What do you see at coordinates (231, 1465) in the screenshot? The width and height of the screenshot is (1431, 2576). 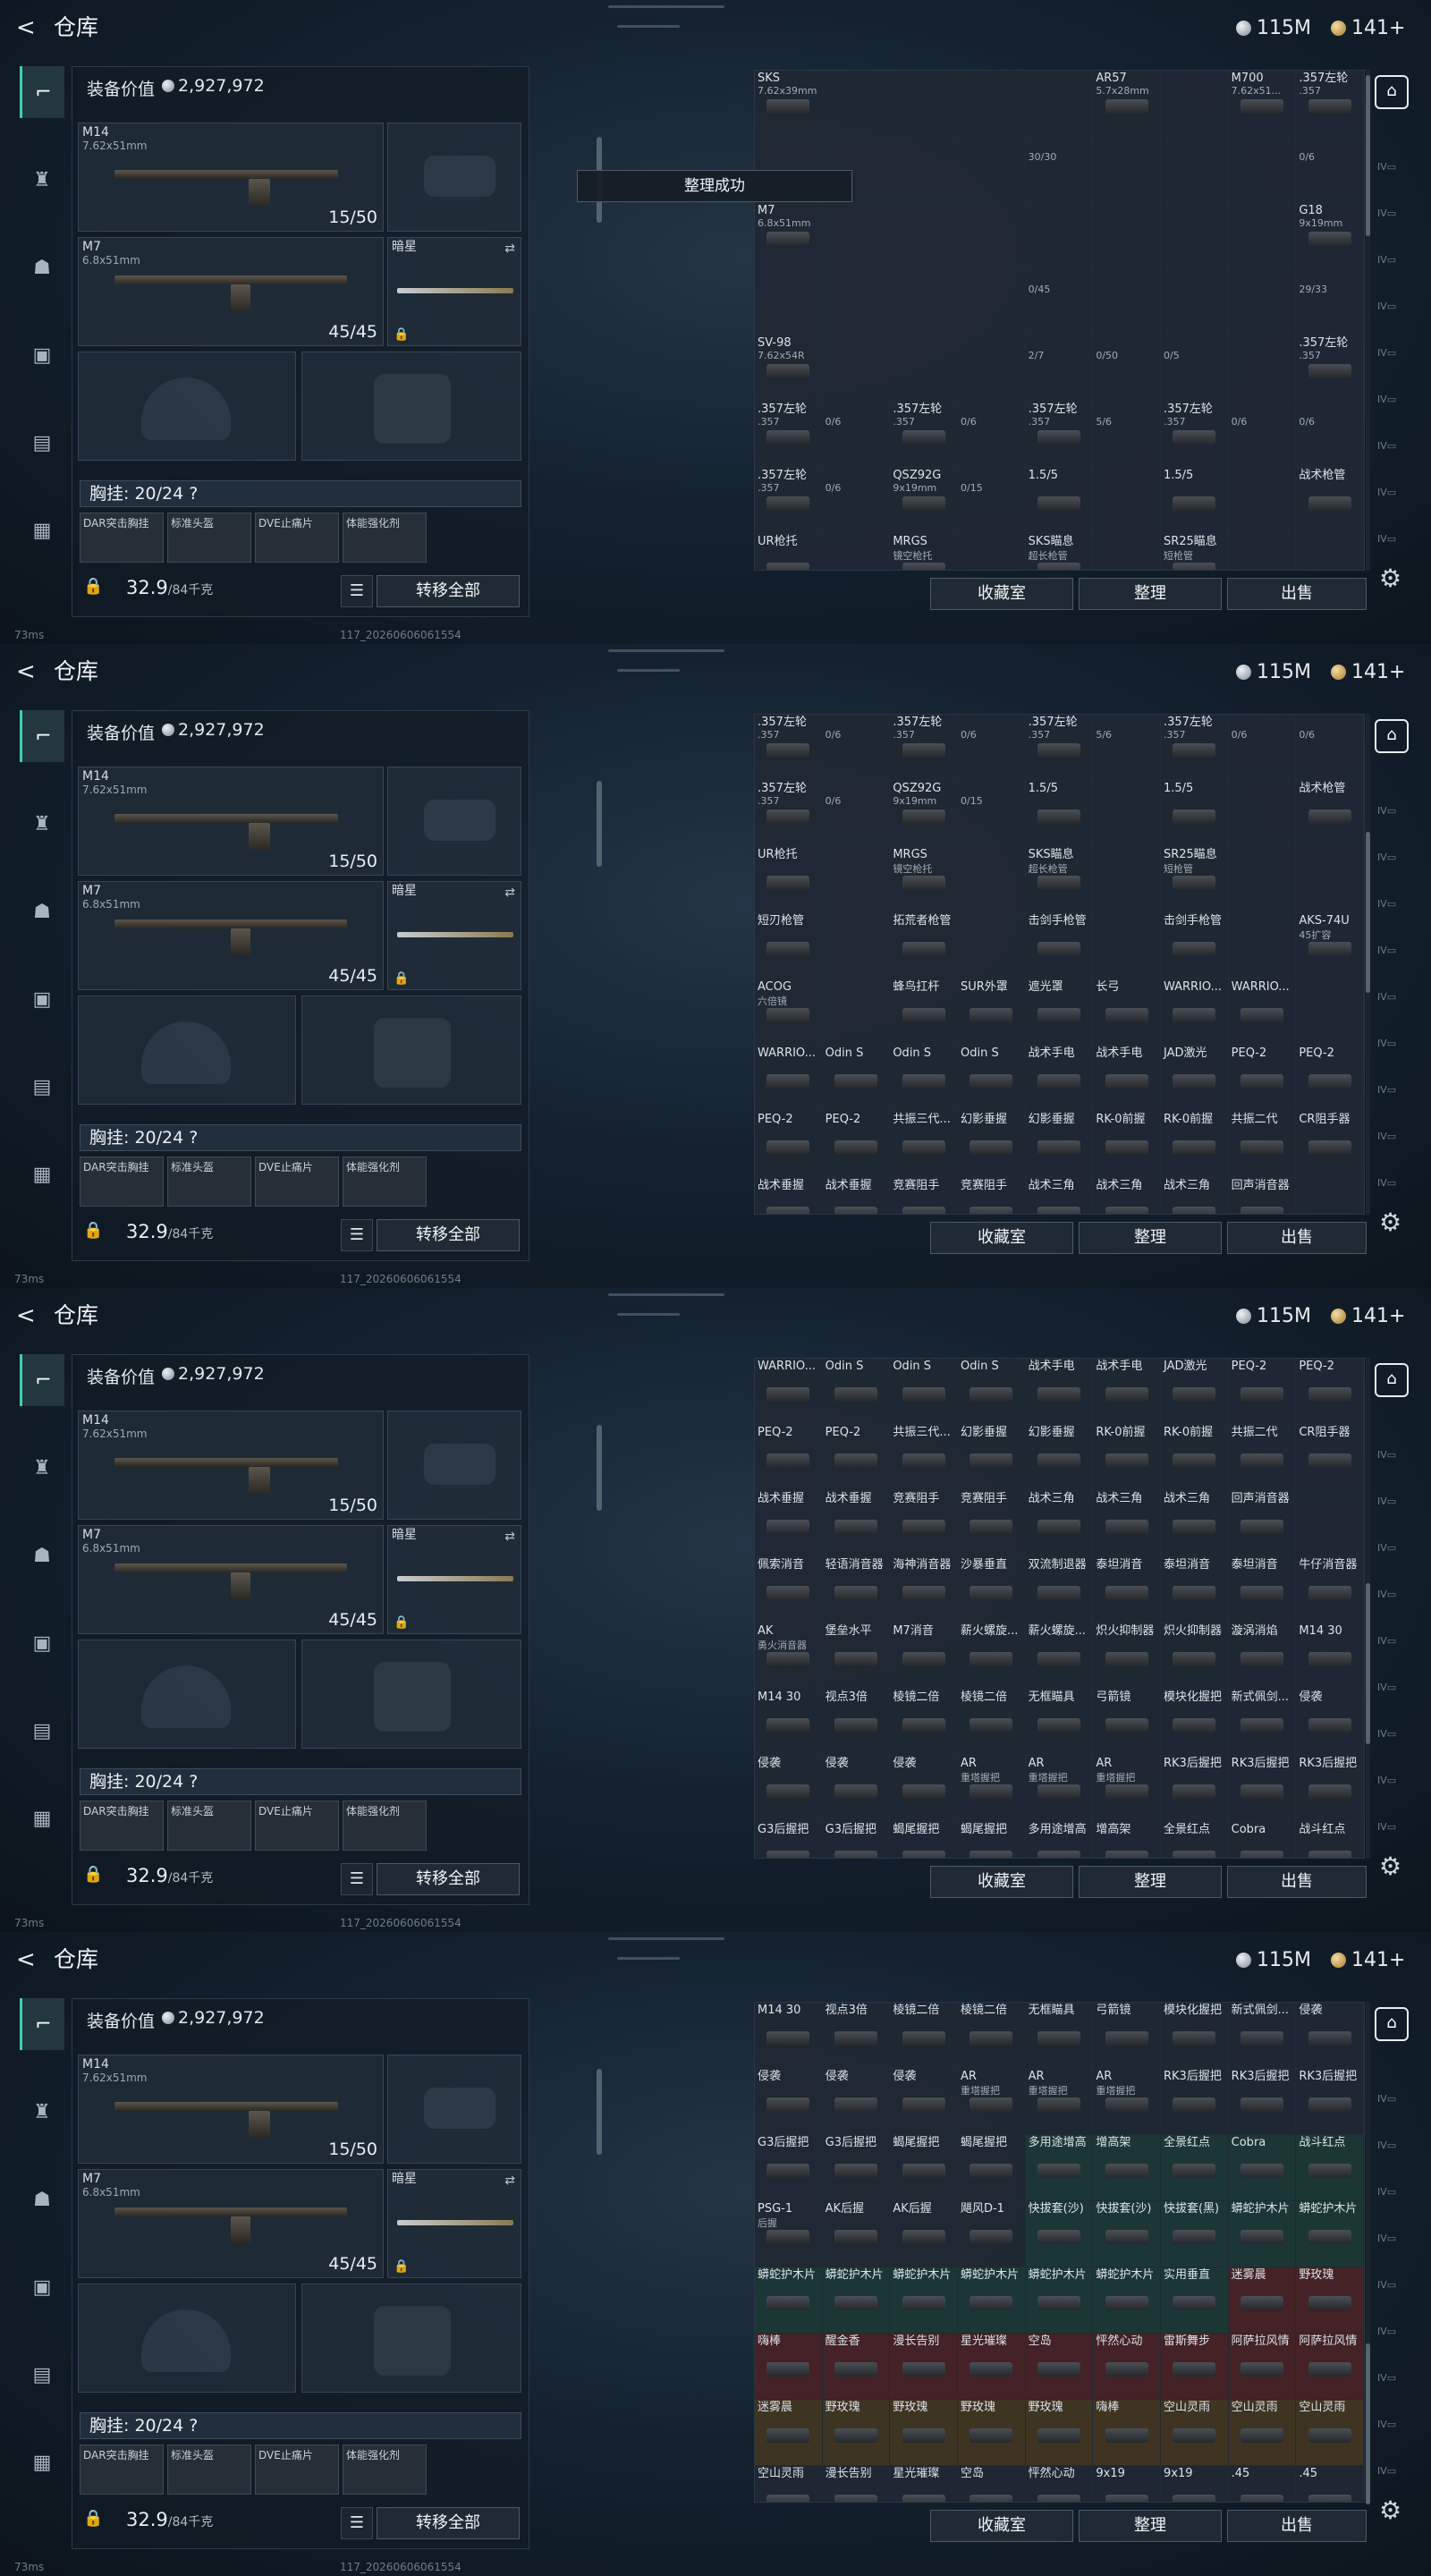 I see `primary-weapon-slot: M14 7.62x51mm 15/50` at bounding box center [231, 1465].